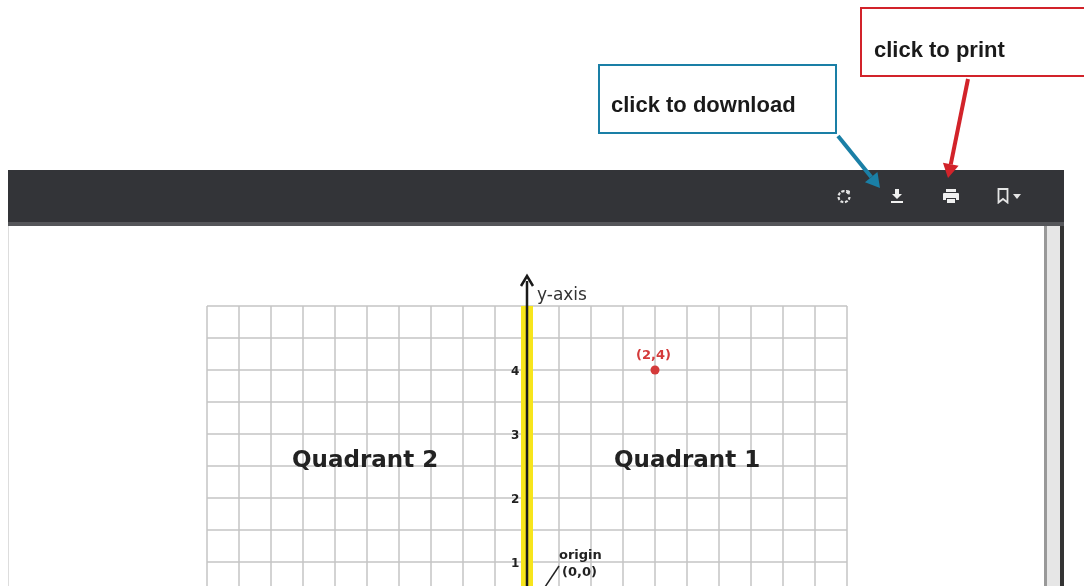 This screenshot has width=1084, height=586. Describe the element at coordinates (1017, 196) in the screenshot. I see `caret-icon` at that location.